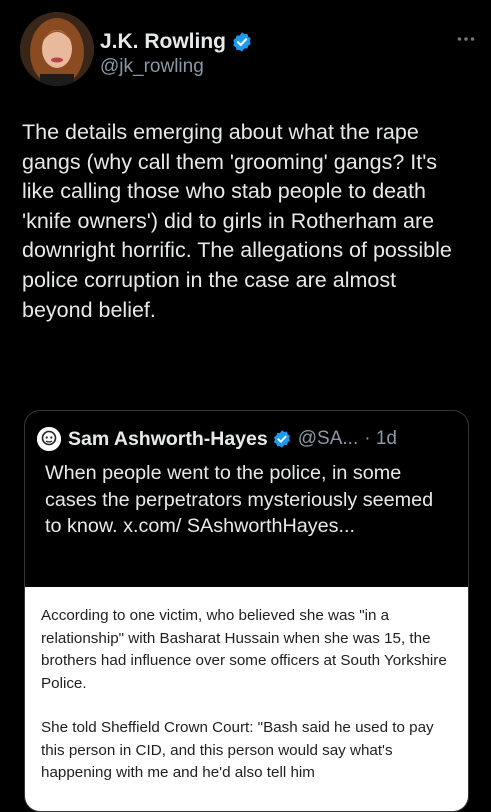 This screenshot has width=491, height=812. Describe the element at coordinates (380, 439) in the screenshot. I see `quoted-timestamp: · 1d` at that location.